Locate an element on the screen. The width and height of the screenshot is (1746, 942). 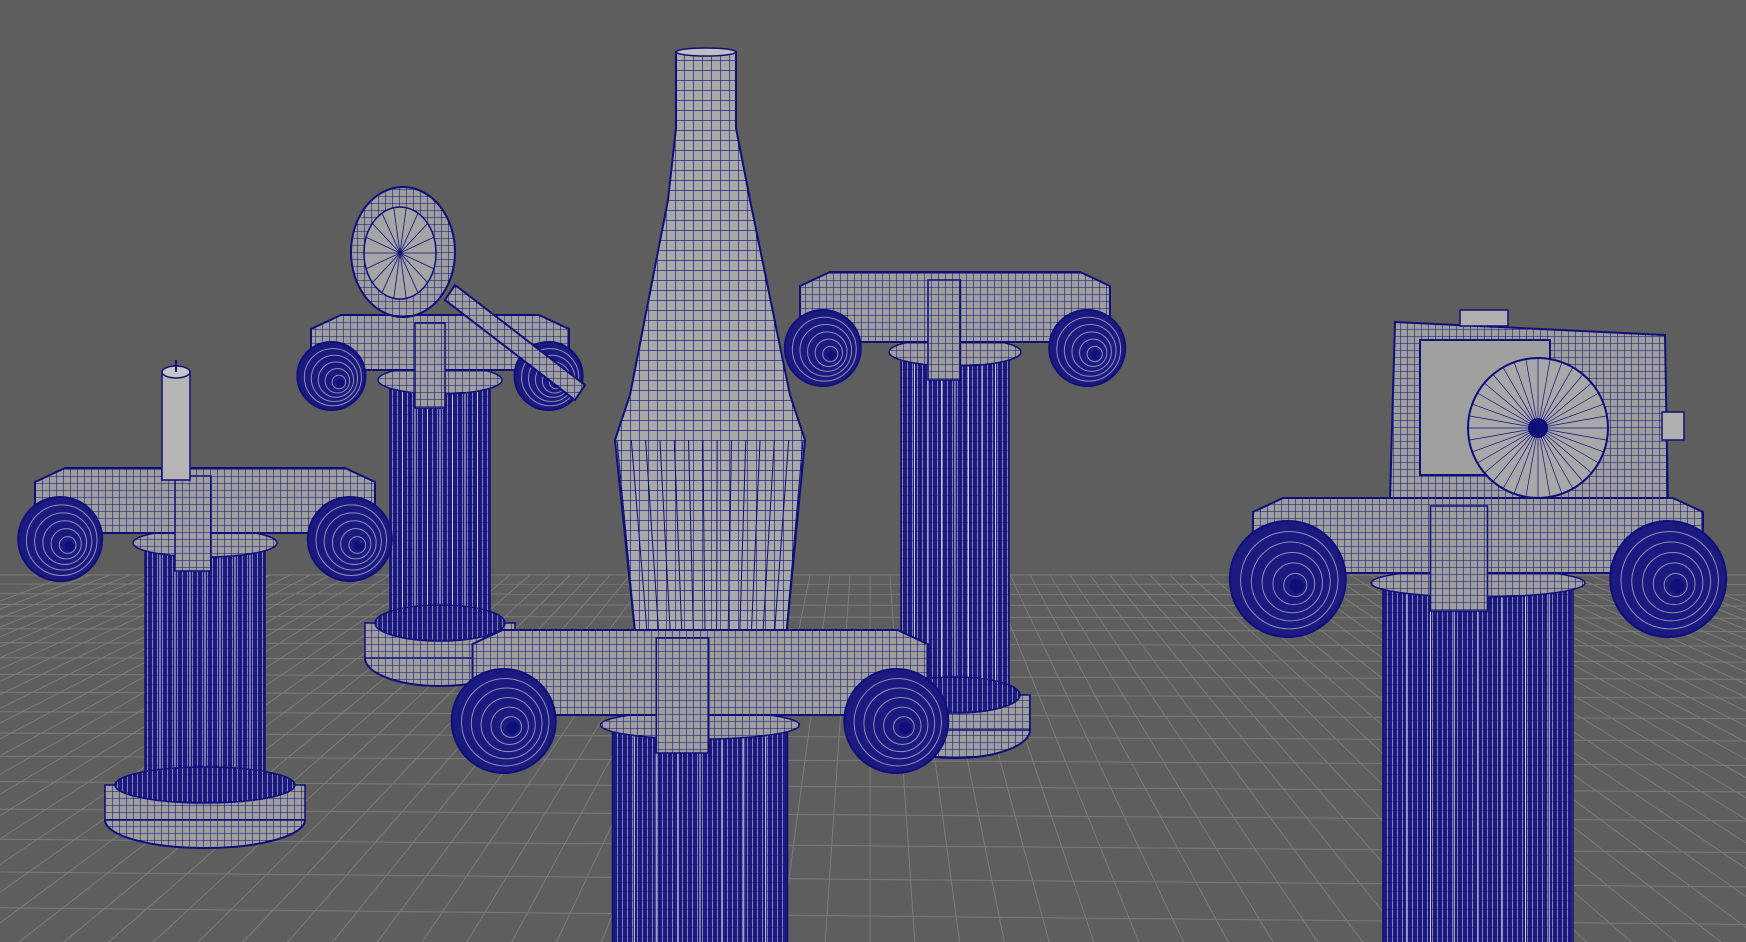
column-right-strap is located at coordinates (1459, 558).